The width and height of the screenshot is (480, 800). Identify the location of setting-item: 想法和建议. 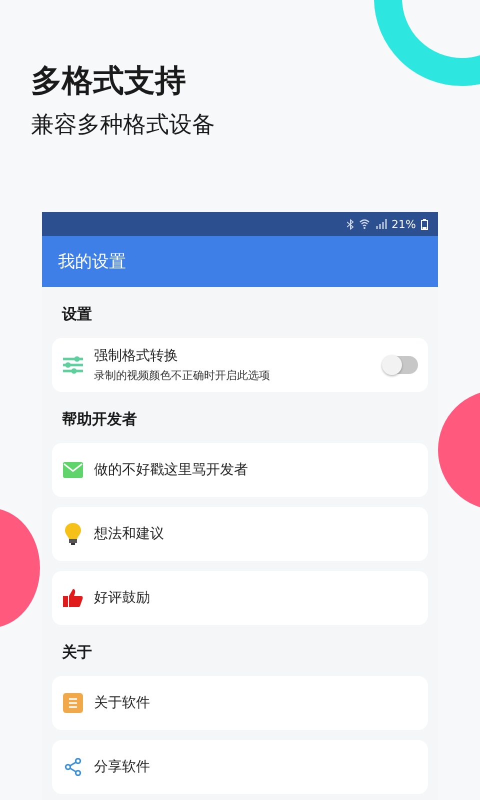
(240, 534).